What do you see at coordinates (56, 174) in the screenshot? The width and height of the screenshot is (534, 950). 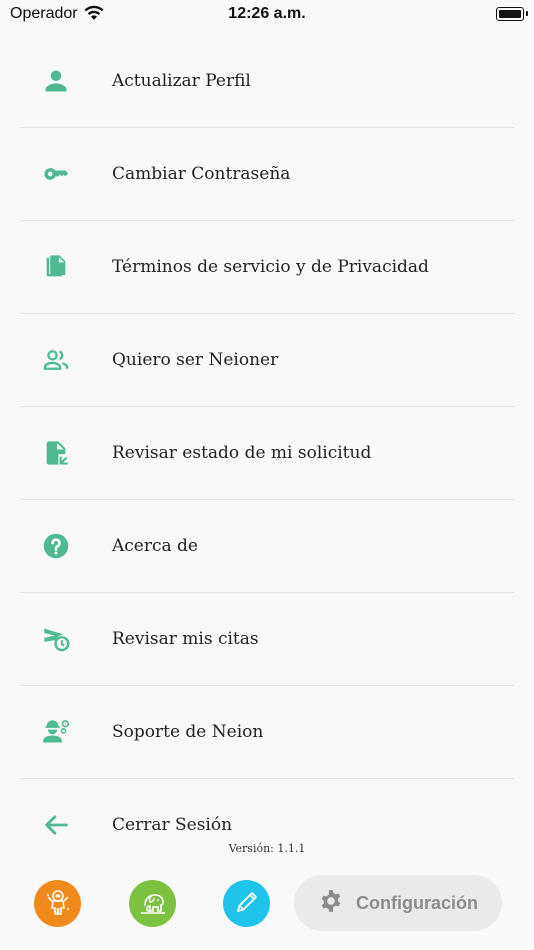 I see `key-icon` at bounding box center [56, 174].